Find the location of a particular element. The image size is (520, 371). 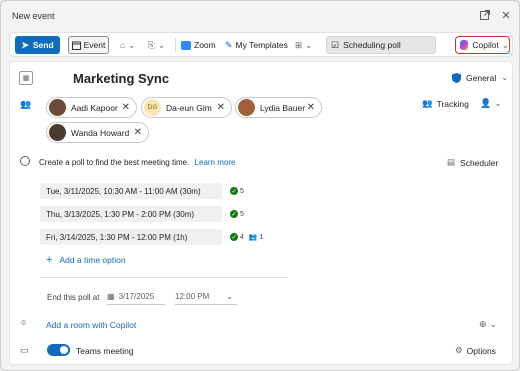

location-icon: ⌾ is located at coordinates (24, 323).